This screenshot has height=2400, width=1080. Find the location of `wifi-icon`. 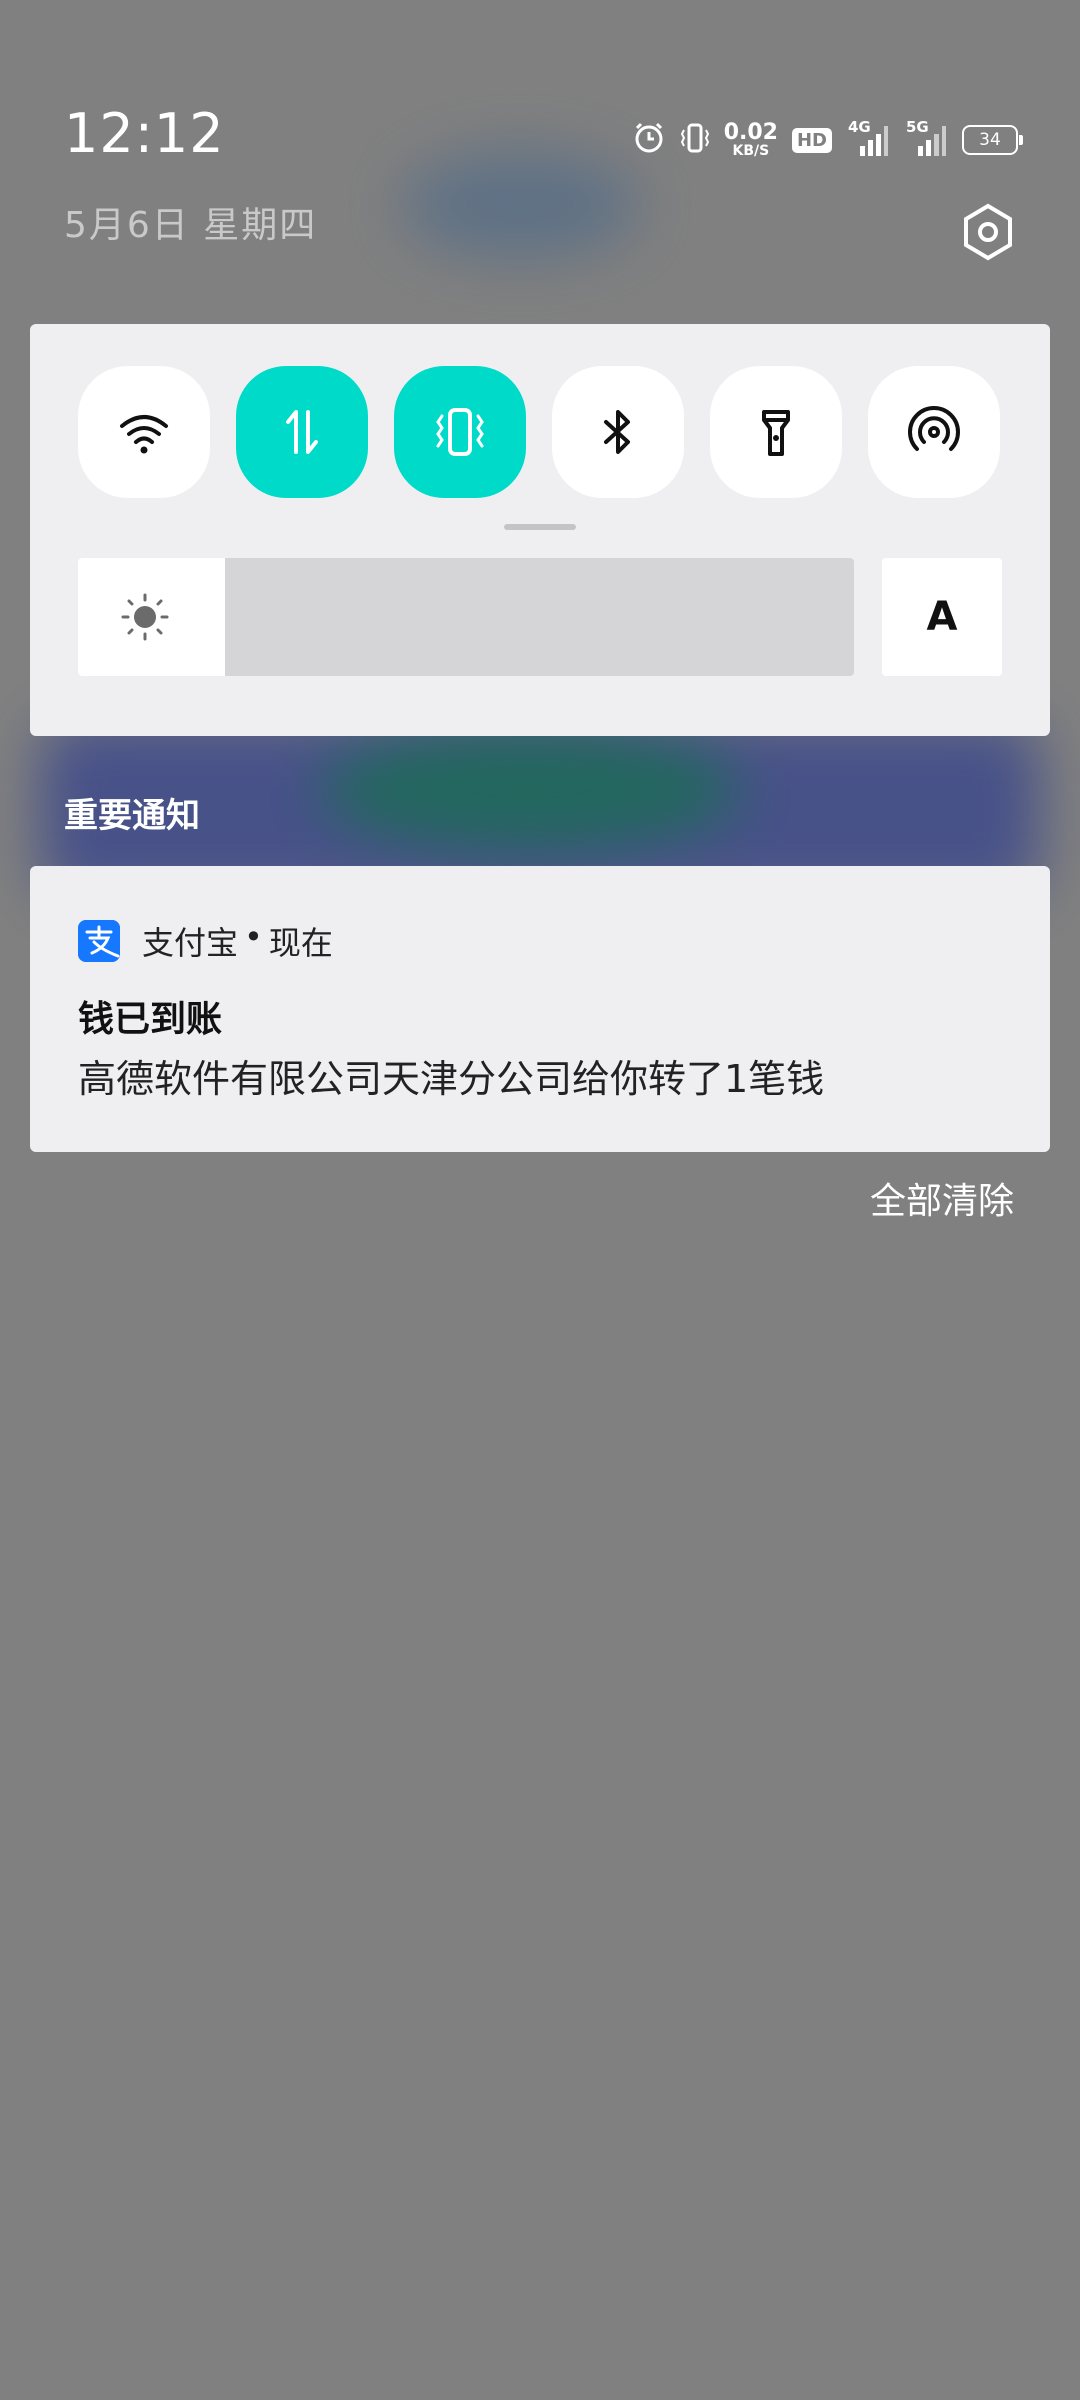

wifi-icon is located at coordinates (144, 434).